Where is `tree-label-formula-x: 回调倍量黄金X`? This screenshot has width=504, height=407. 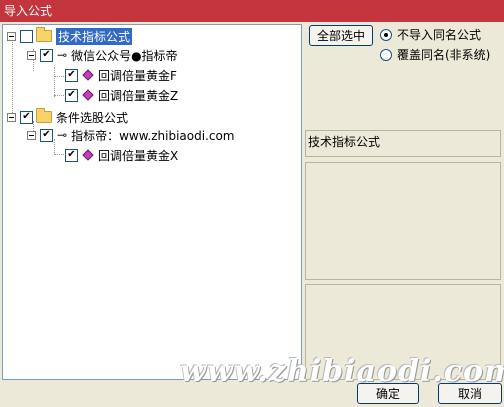 tree-label-formula-x: 回调倍量黄金X is located at coordinates (138, 155).